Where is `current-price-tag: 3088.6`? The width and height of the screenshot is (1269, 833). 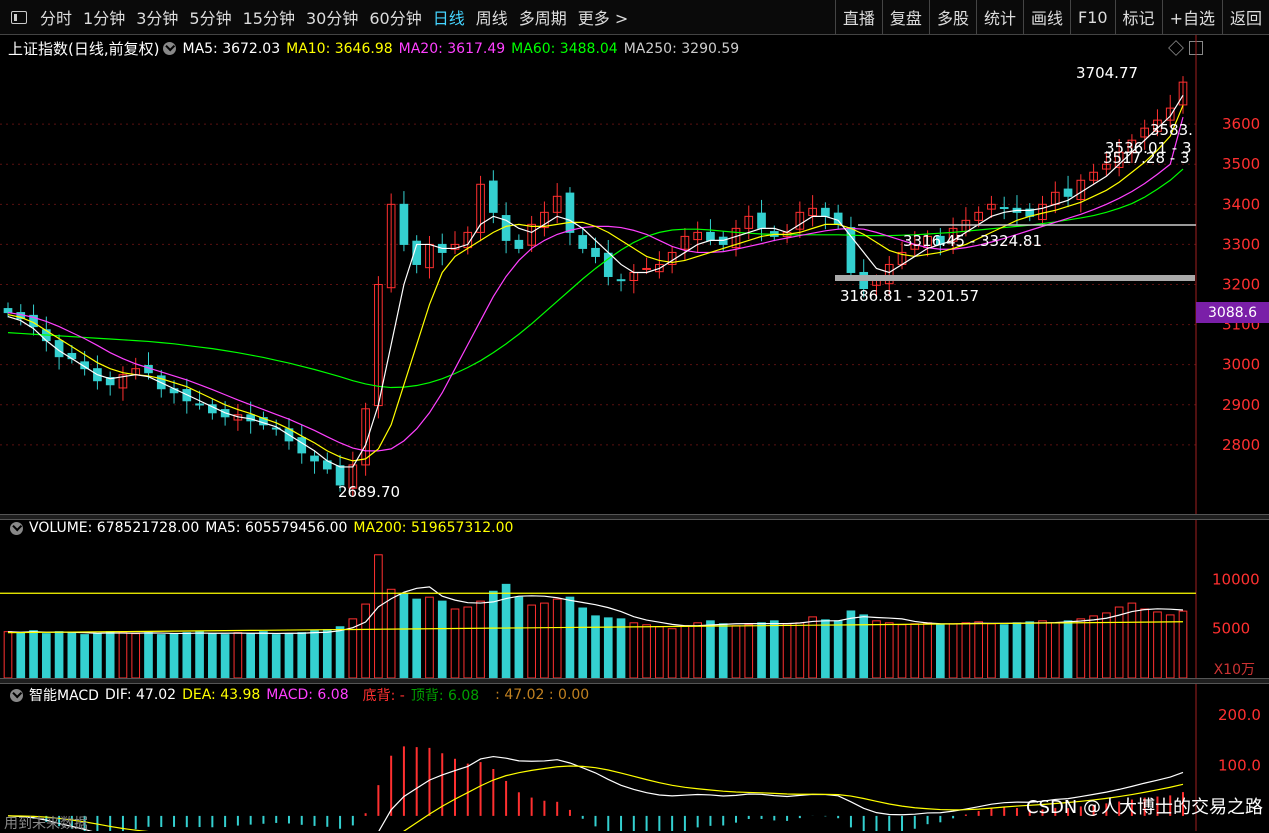
current-price-tag: 3088.6 is located at coordinates (1232, 312).